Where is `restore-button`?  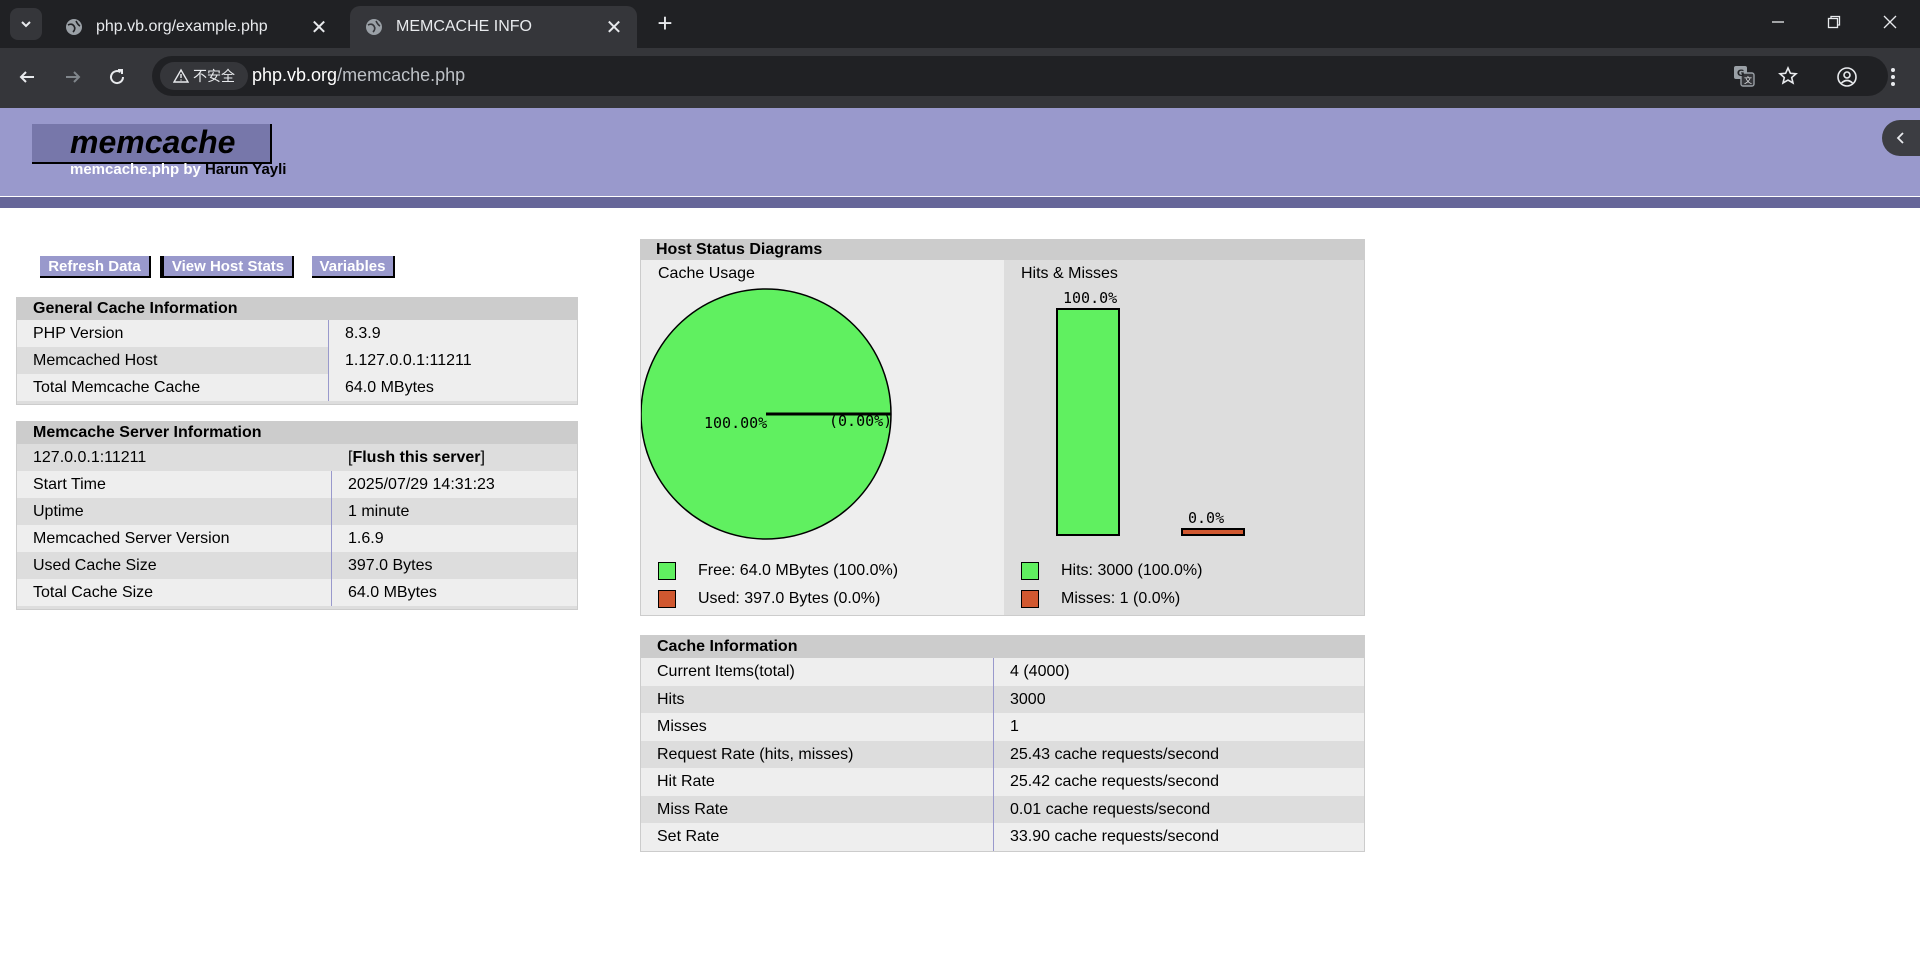
restore-button is located at coordinates (1834, 22).